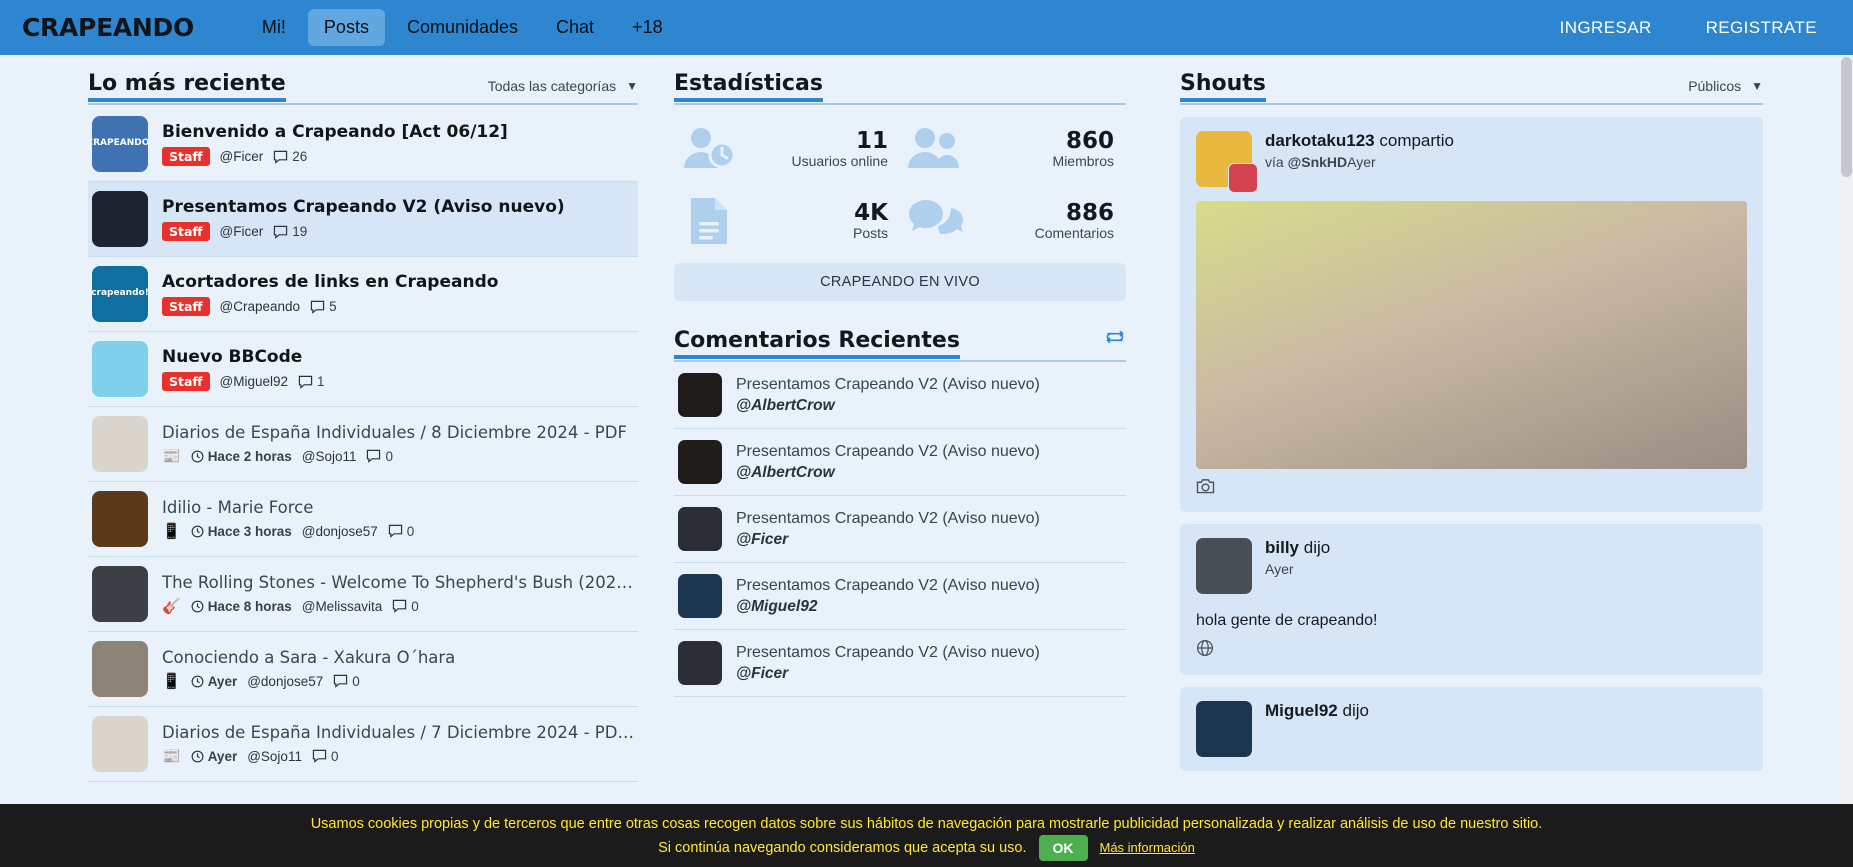 The width and height of the screenshot is (1853, 867). What do you see at coordinates (787, 221) in the screenshot?
I see `stat-posts: 4K Posts` at bounding box center [787, 221].